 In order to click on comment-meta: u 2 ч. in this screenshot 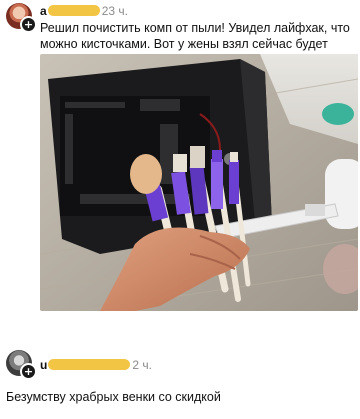, I will do `click(96, 365)`.